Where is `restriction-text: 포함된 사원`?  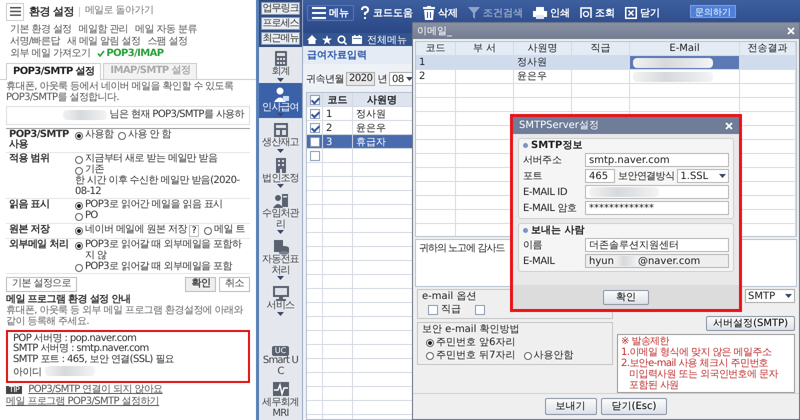
restriction-text: 포함된 사원 is located at coordinates (654, 385).